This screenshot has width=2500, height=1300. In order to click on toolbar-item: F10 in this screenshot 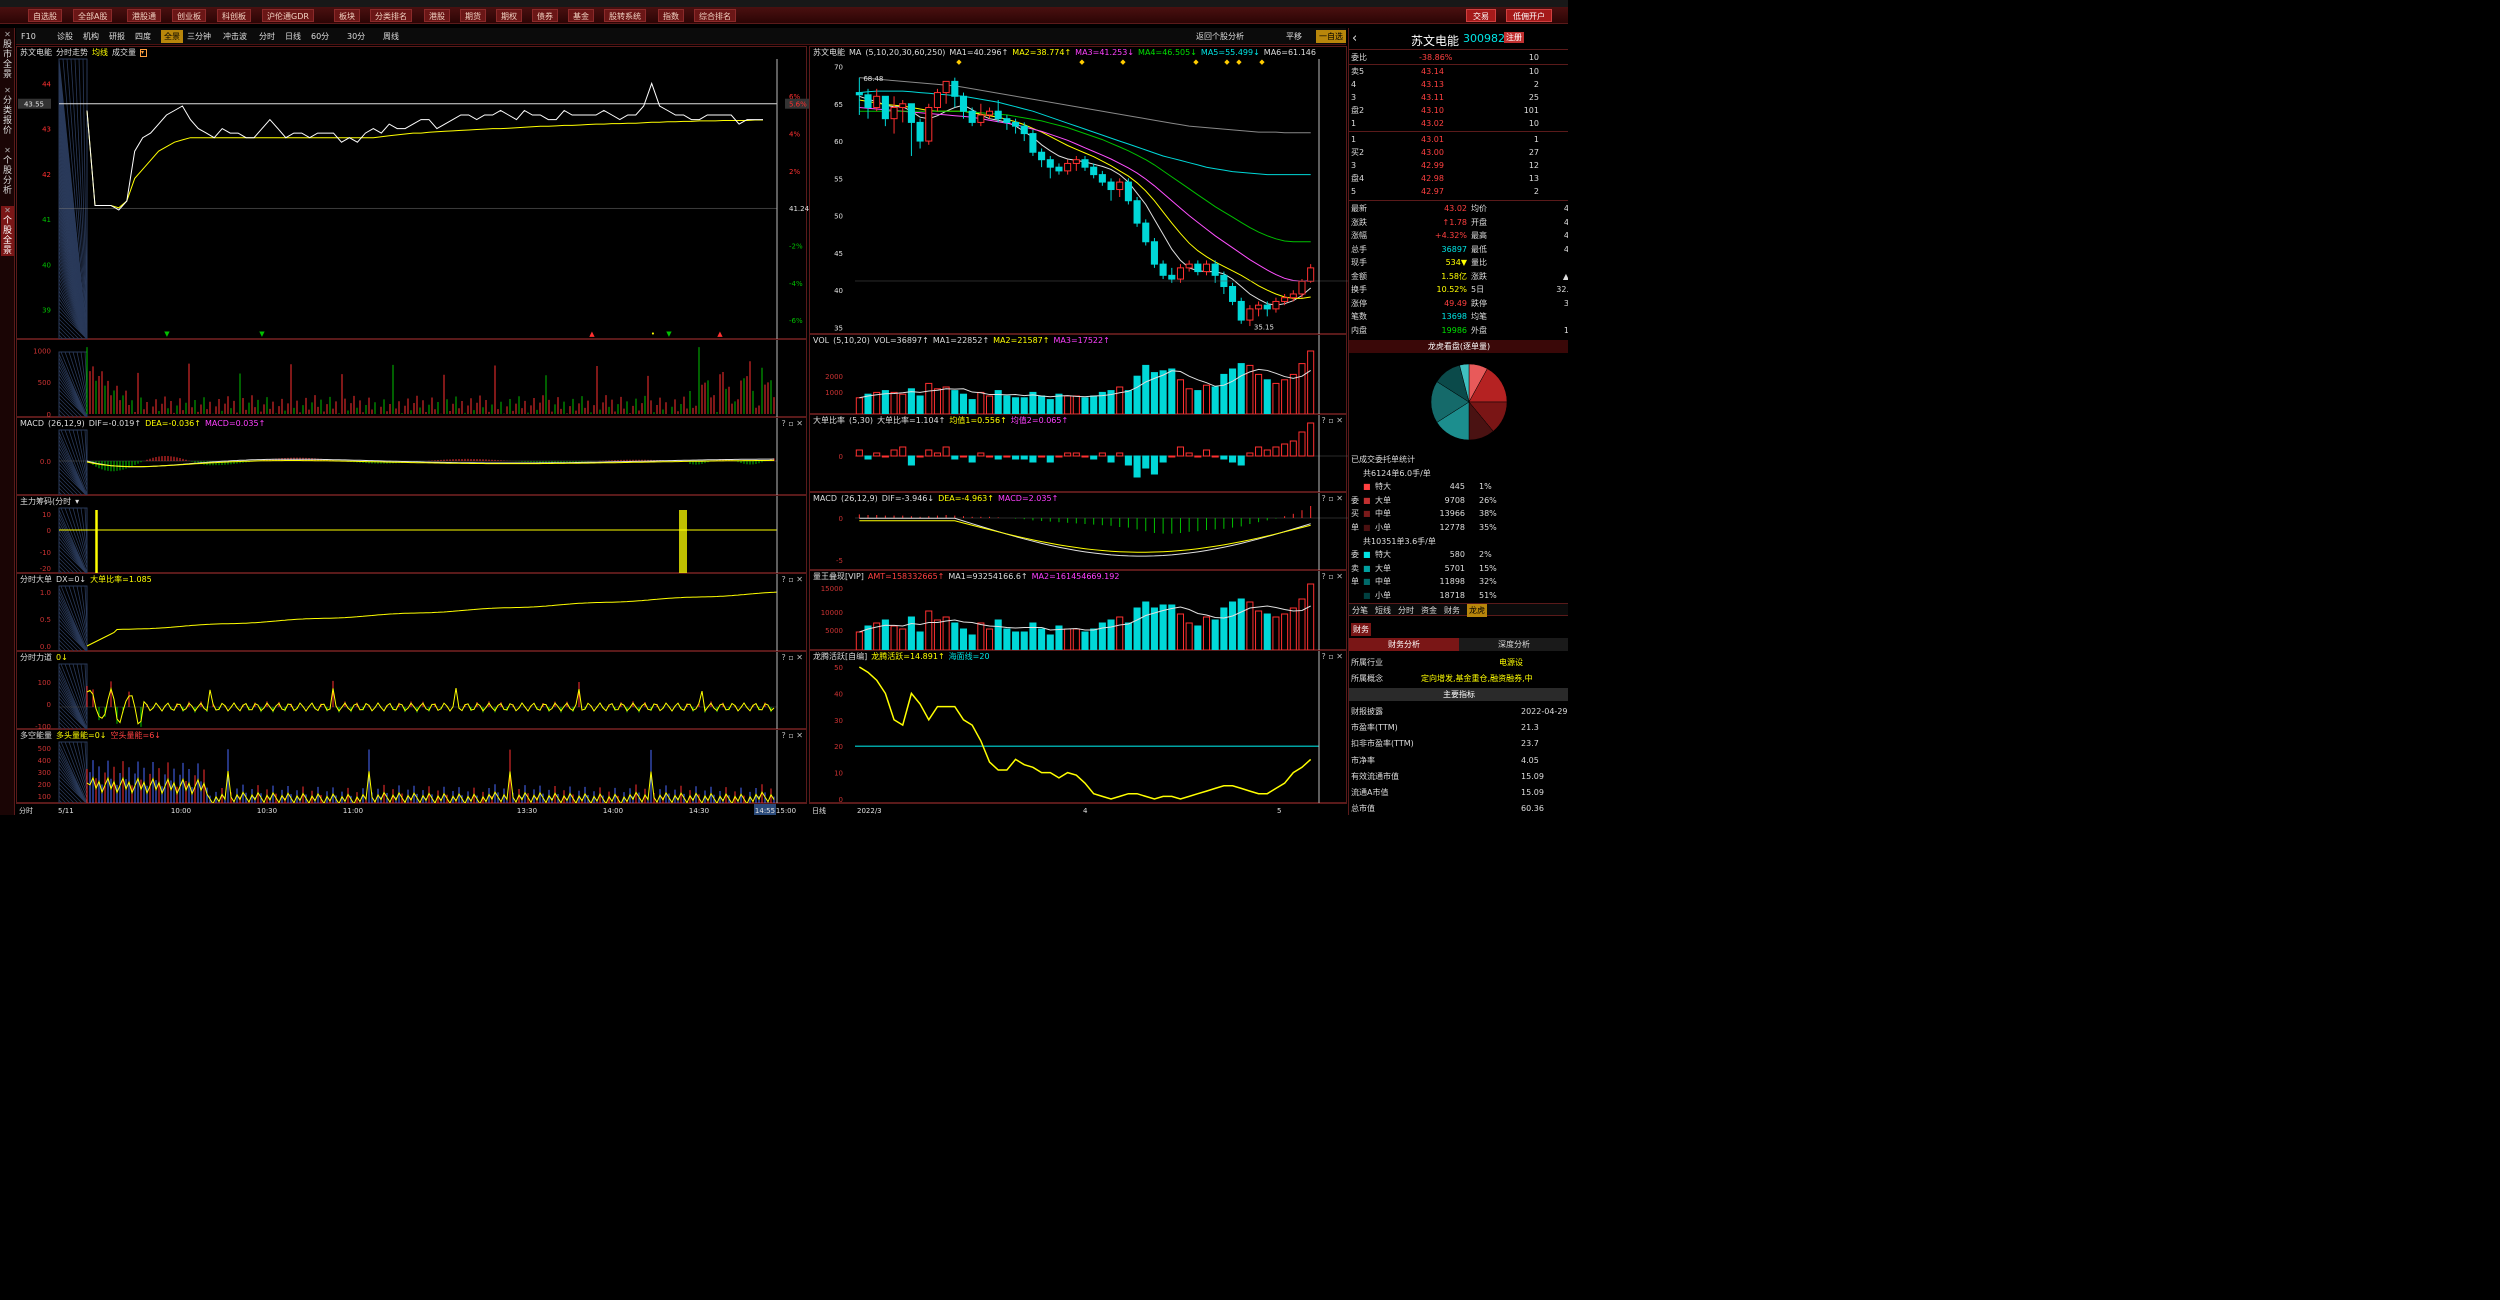, I will do `click(28, 36)`.